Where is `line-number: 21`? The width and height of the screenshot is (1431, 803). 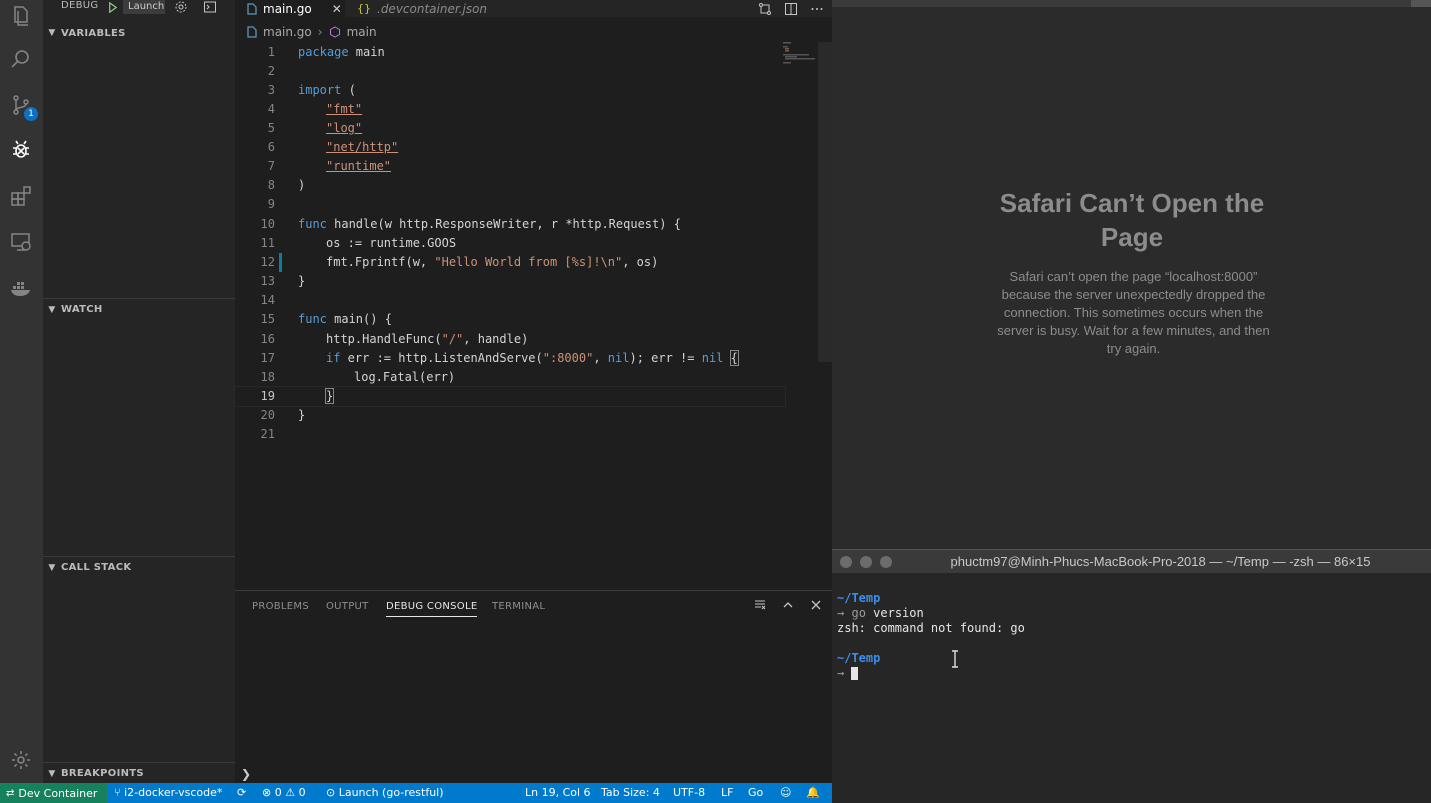 line-number: 21 is located at coordinates (267, 434).